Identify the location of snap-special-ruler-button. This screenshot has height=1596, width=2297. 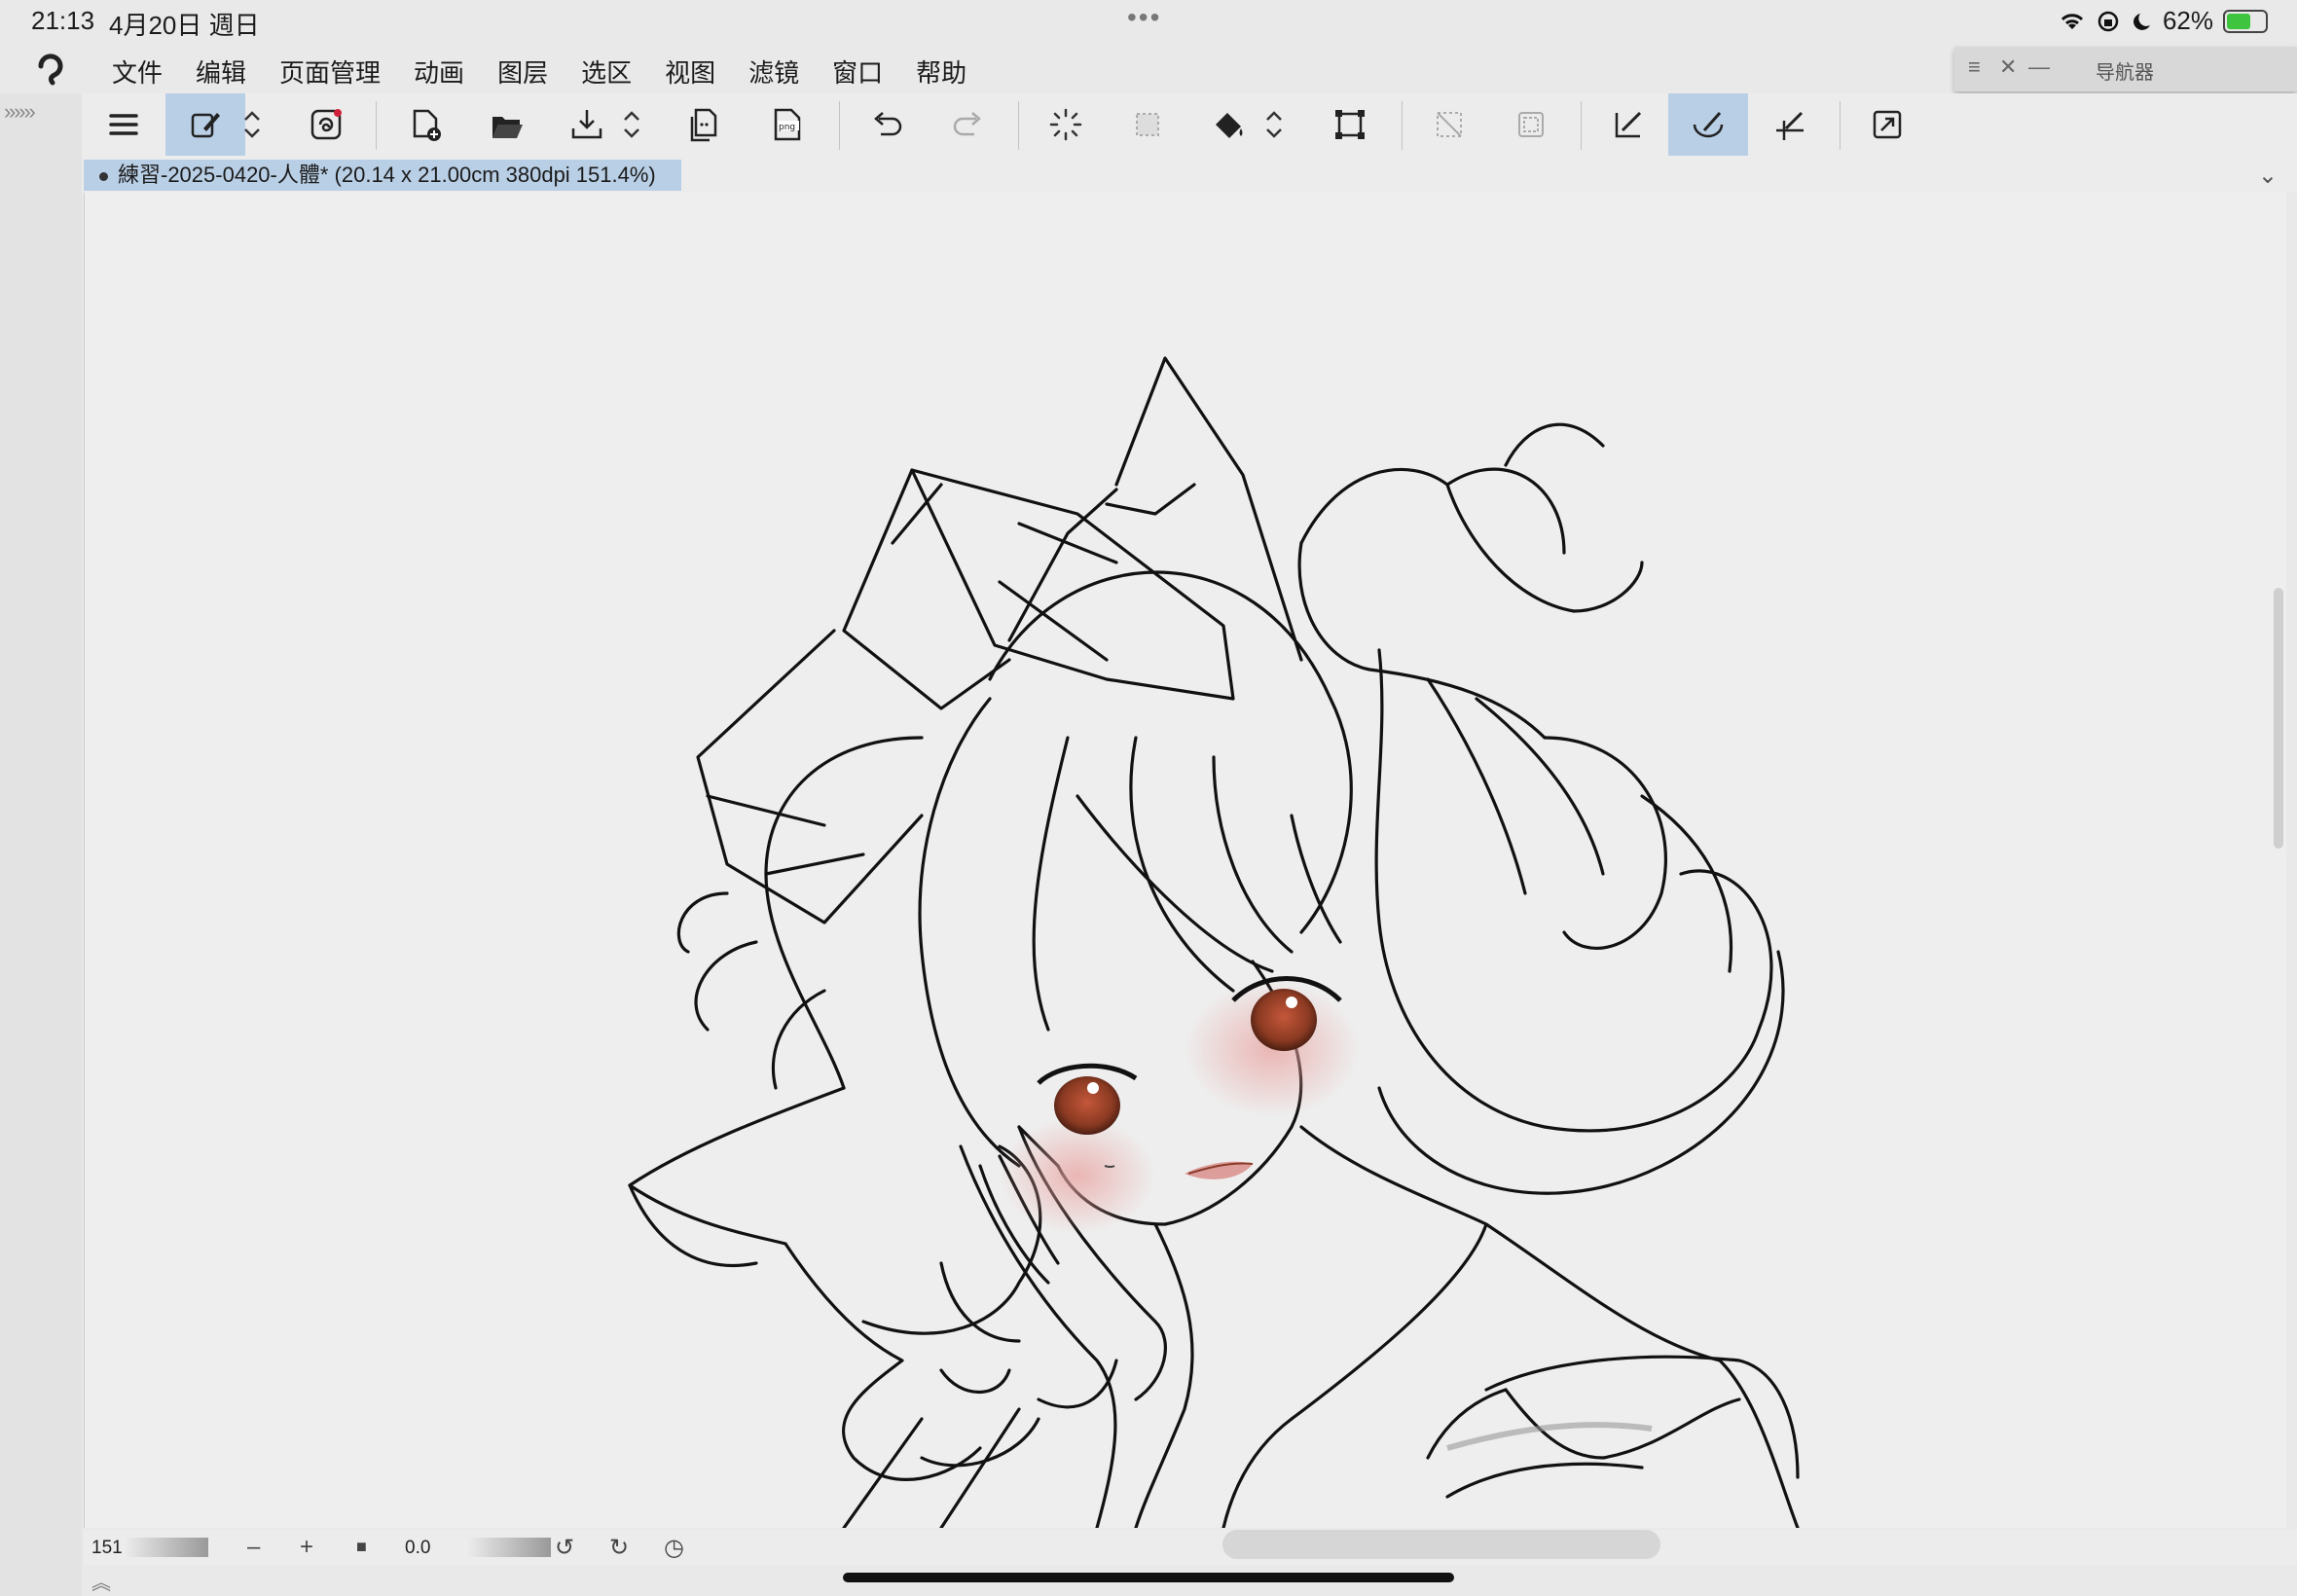
(1708, 124).